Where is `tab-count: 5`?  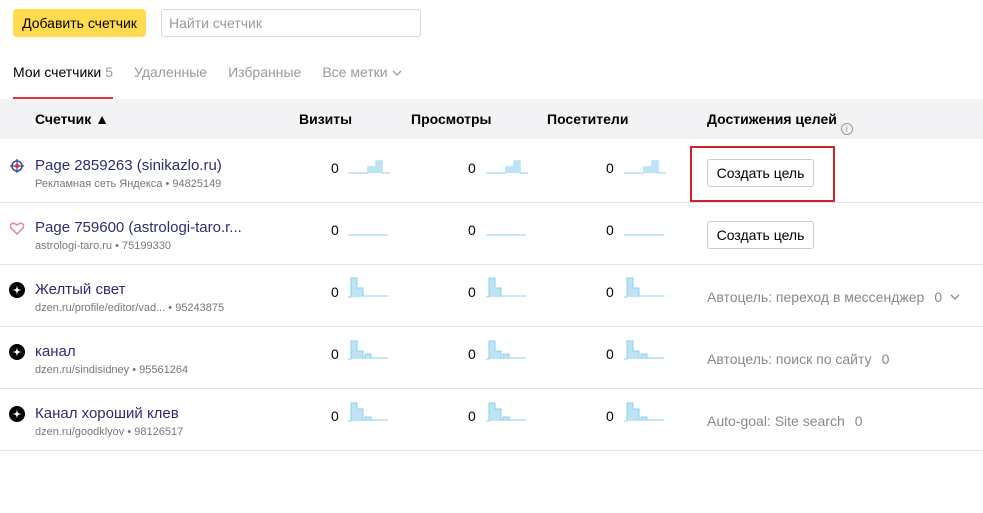 tab-count: 5 is located at coordinates (109, 72).